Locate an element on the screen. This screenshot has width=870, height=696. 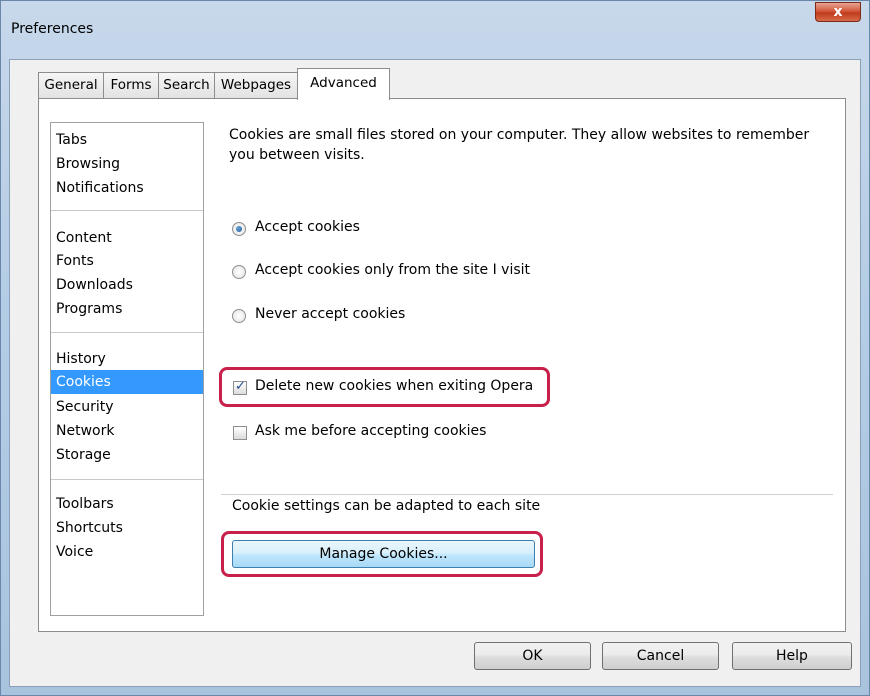
sidebar-item-content: Content is located at coordinates (127, 238).